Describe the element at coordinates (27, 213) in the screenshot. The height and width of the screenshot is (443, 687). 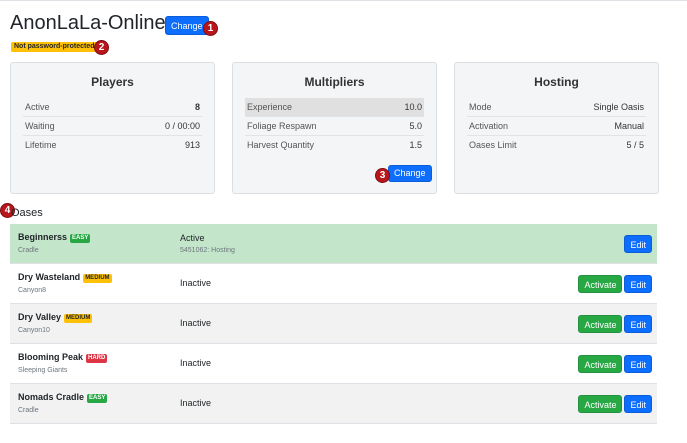
I see `oases-heading: Oases` at that location.